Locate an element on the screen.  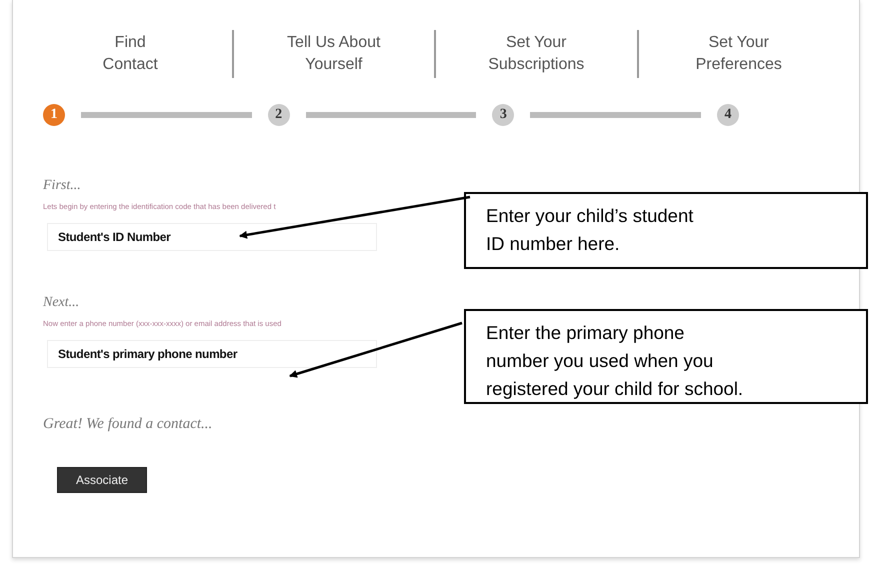
step-label: Set Your Preferences is located at coordinates (739, 54).